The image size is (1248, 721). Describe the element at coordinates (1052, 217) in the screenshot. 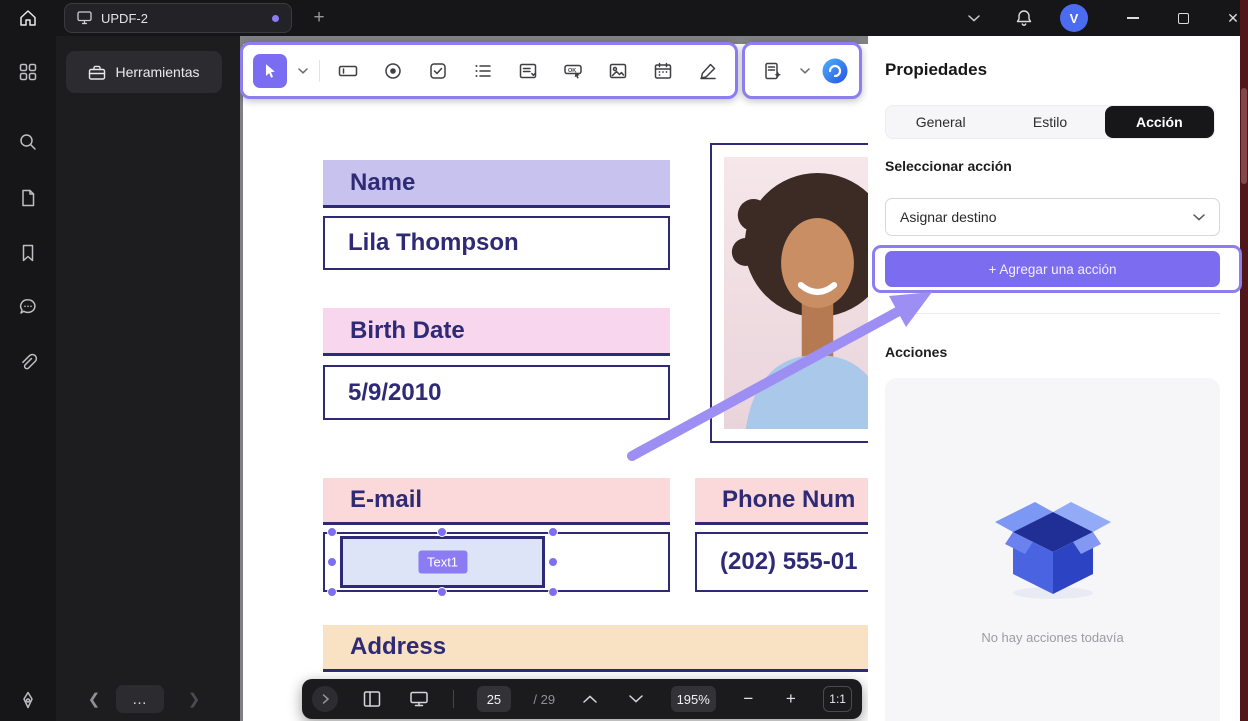

I see `action-destination-dropdown: Asignar destino` at that location.